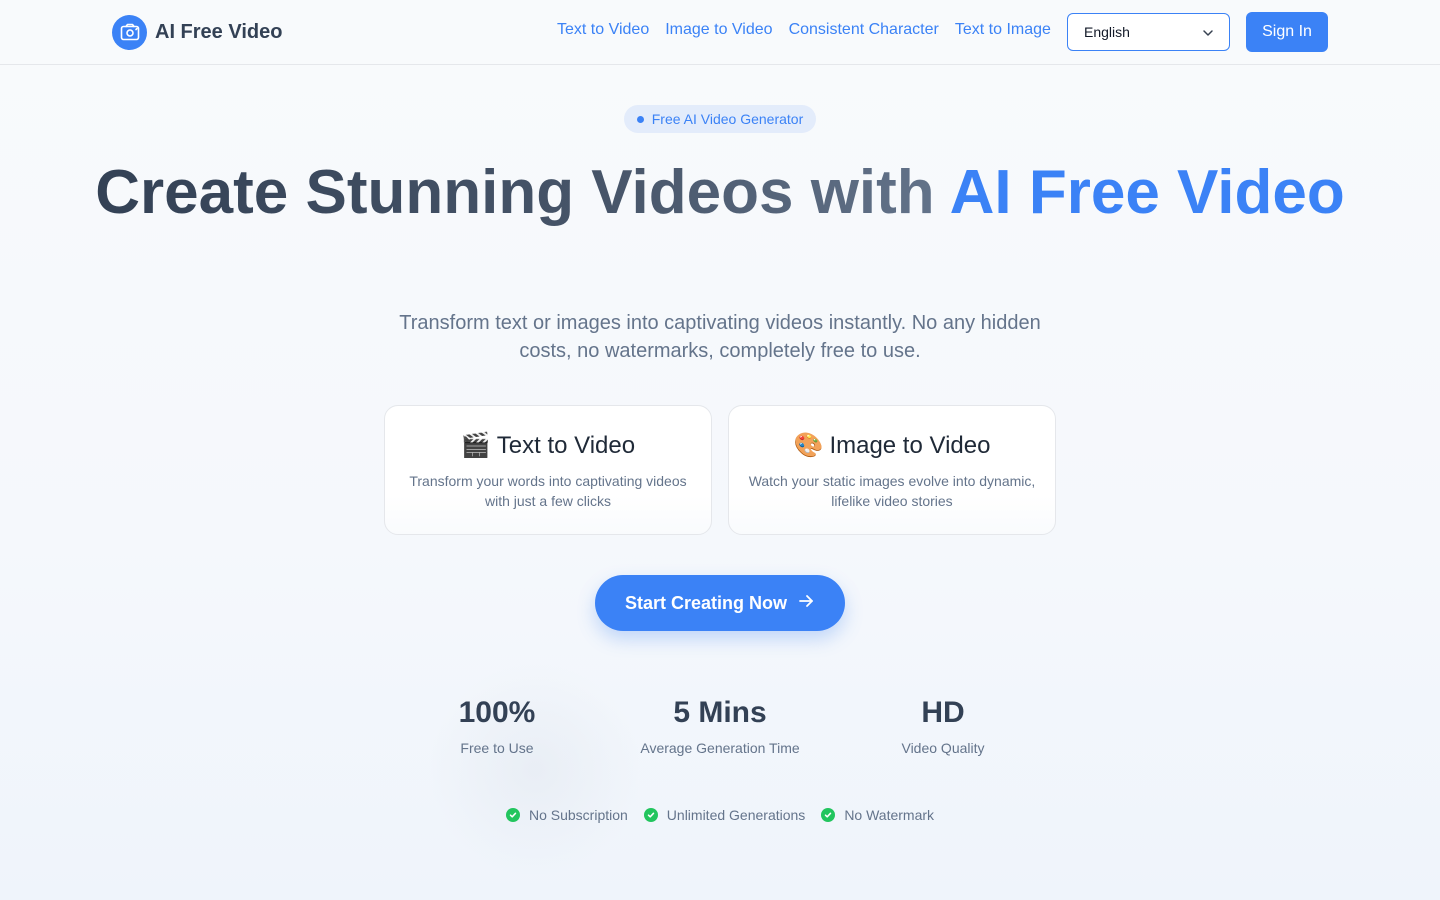  Describe the element at coordinates (129, 32) in the screenshot. I see `camera-rotate-icon` at that location.